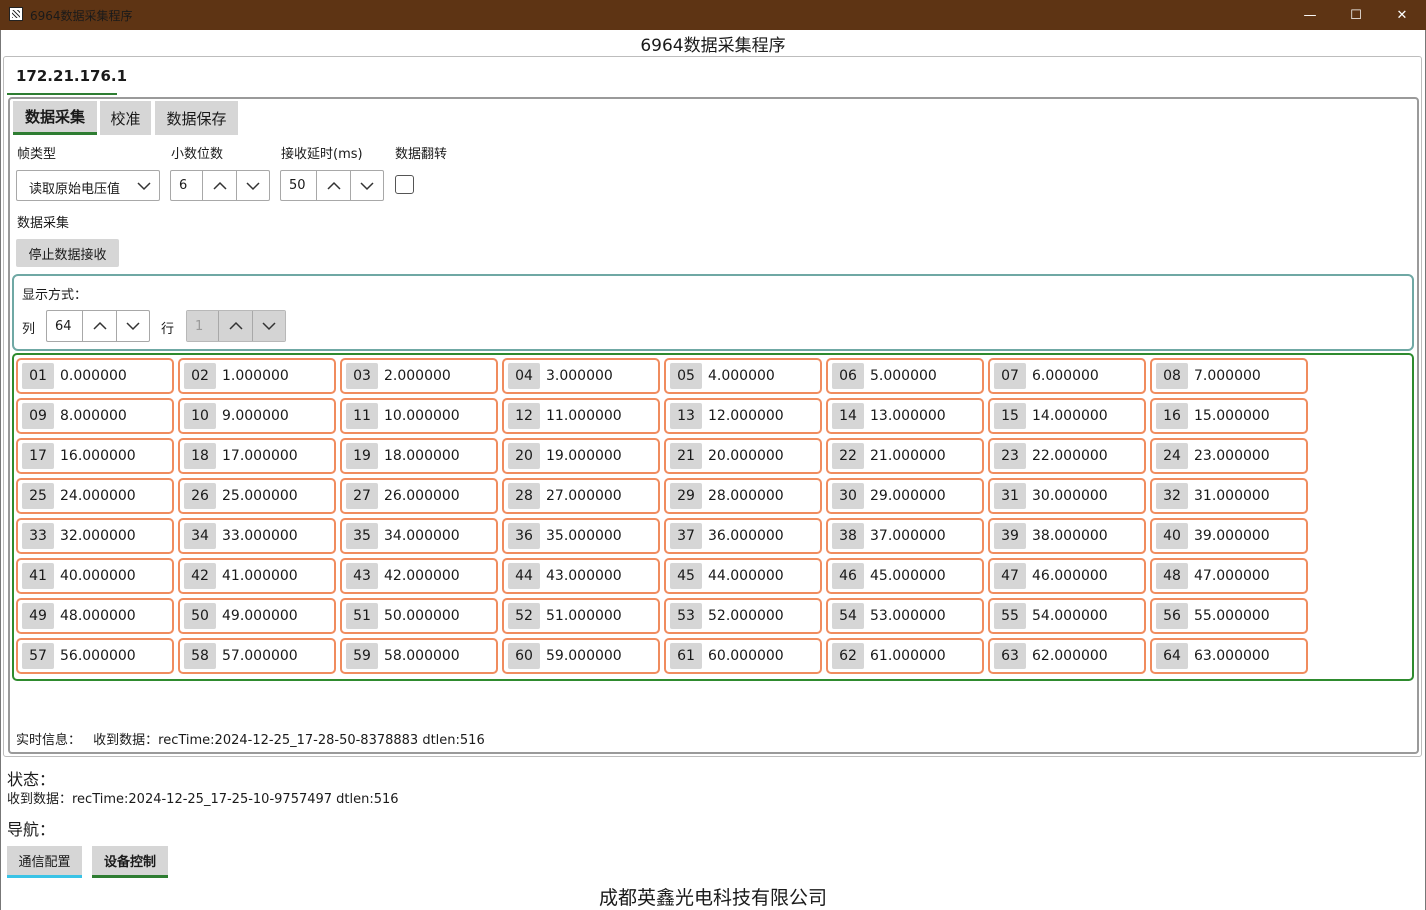 This screenshot has width=1426, height=910. Describe the element at coordinates (196, 118) in the screenshot. I see `tab-data-save: 数据保存` at that location.